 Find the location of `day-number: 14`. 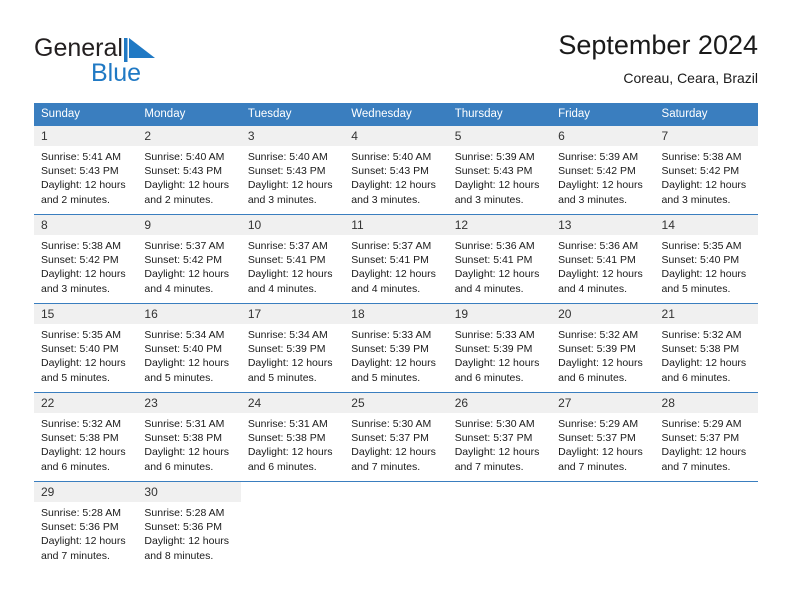

day-number: 14 is located at coordinates (706, 225).